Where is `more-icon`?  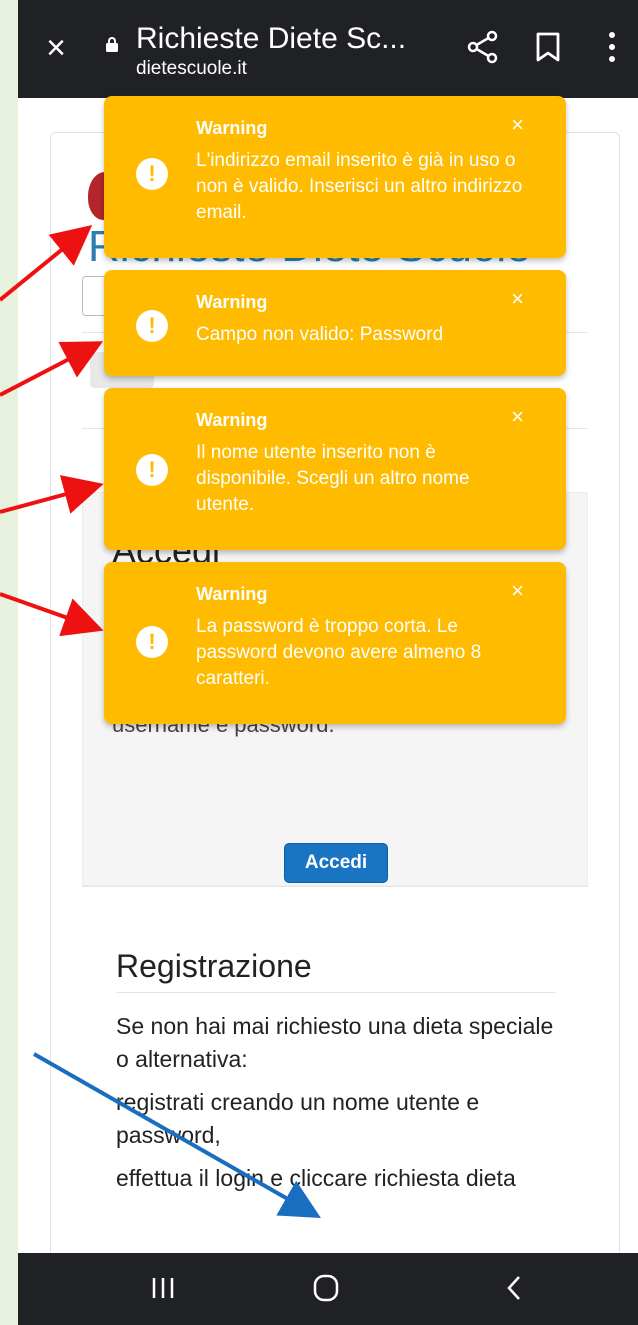
more-icon is located at coordinates (612, 47).